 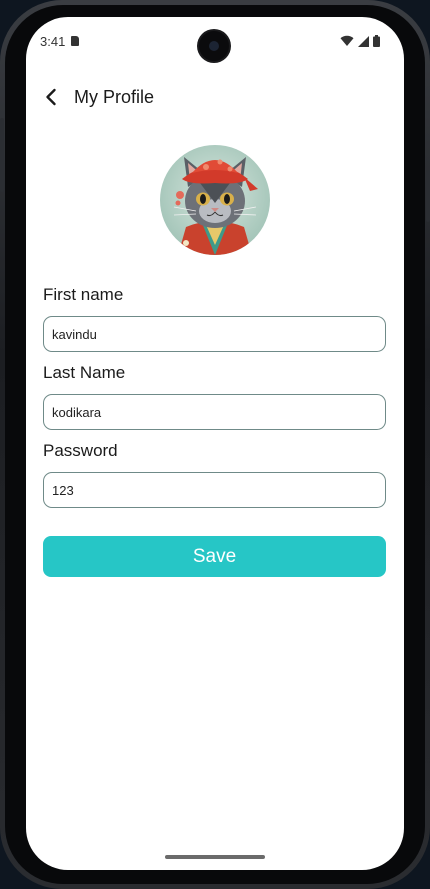 I want to click on wifi-icon, so click(x=347, y=40).